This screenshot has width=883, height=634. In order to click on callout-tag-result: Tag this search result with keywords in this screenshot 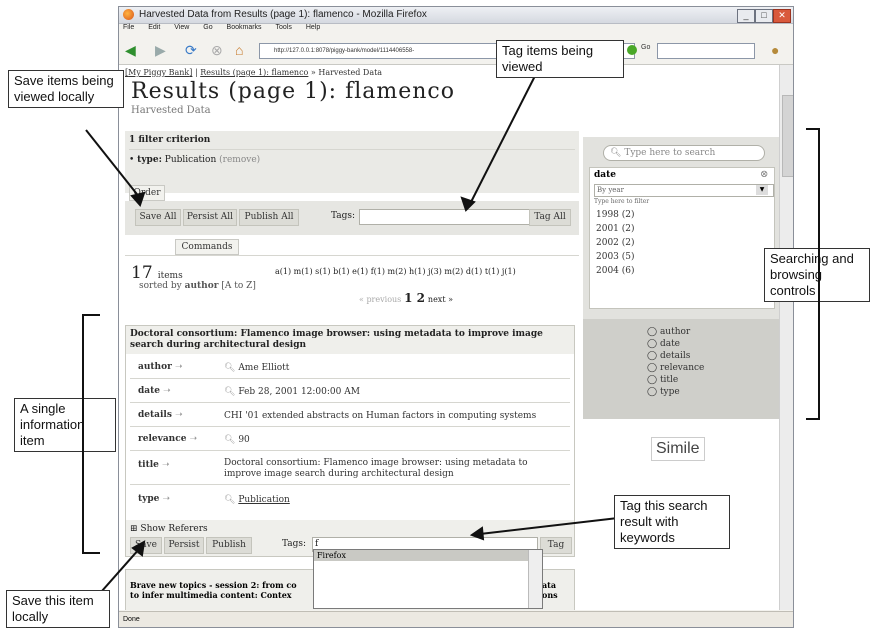, I will do `click(672, 522)`.